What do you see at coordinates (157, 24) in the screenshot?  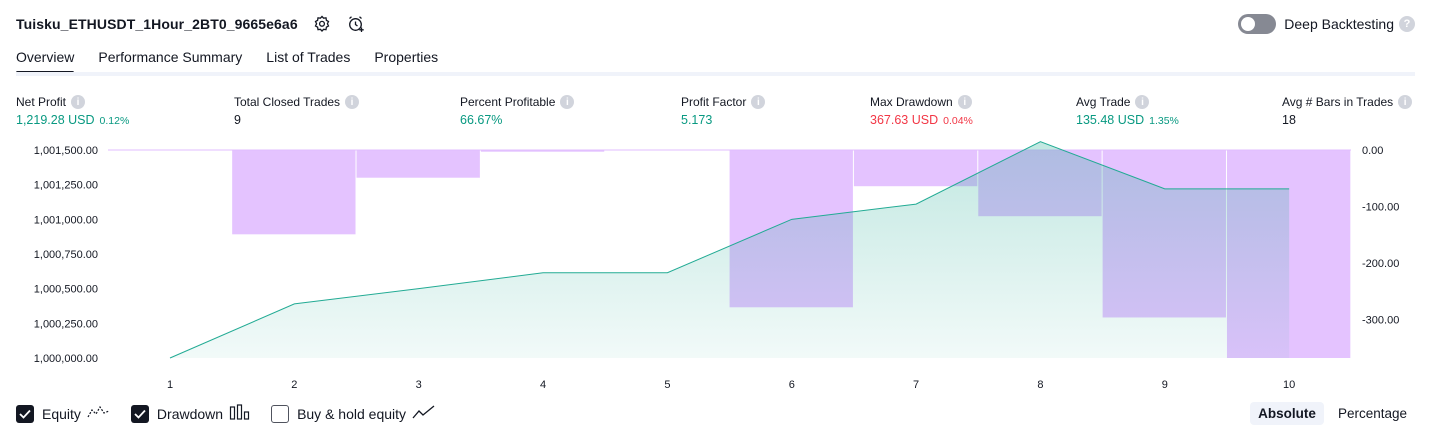 I see `strategy-title: Tuisku_ETHUSDT_1Hour_2BT0_9665e6a6` at bounding box center [157, 24].